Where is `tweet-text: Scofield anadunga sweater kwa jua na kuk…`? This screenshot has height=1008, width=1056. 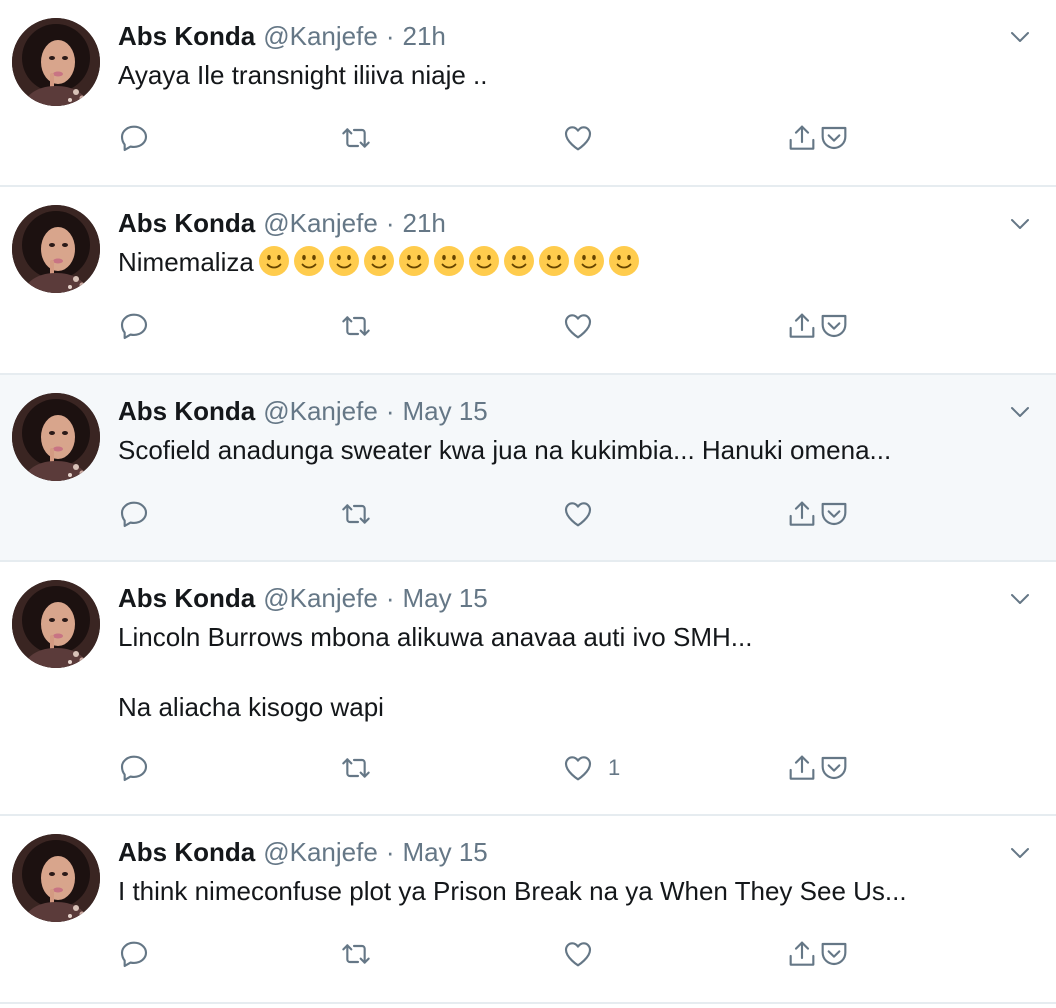
tweet-text: Scofield anadunga sweater kwa jua na kuk… is located at coordinates (568, 450).